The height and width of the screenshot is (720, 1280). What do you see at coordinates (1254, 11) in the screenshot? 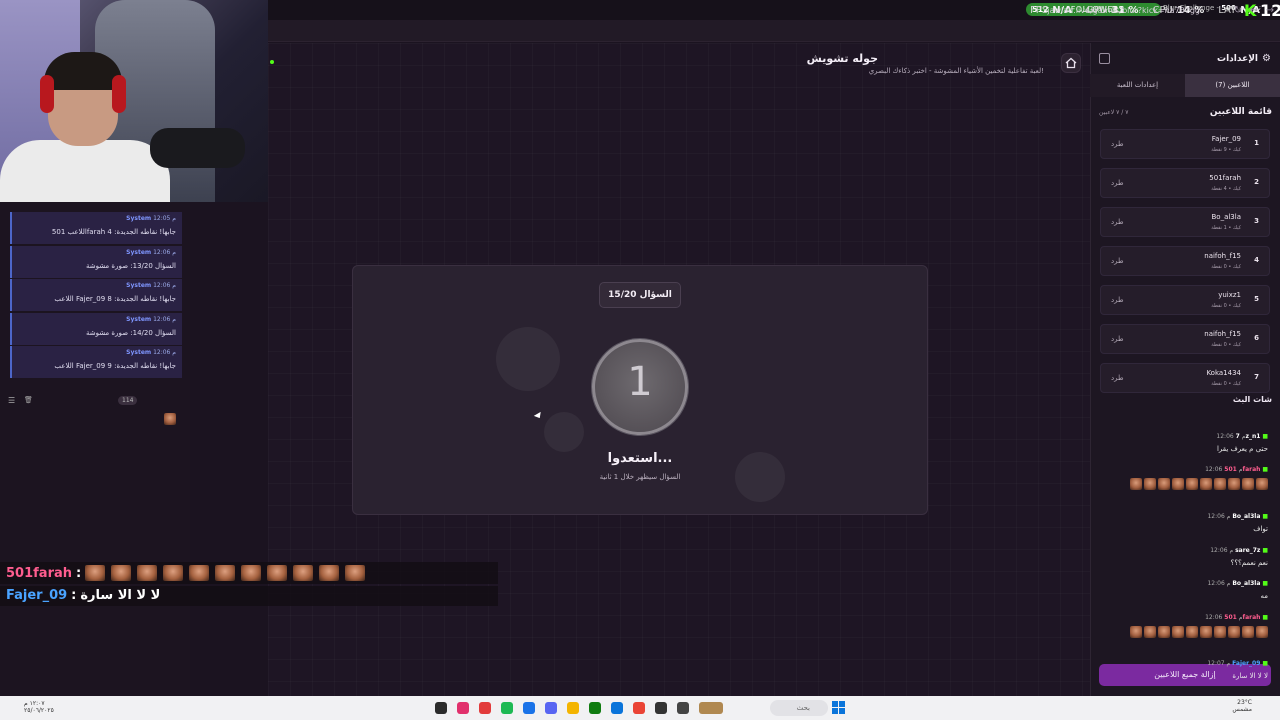
I see `back-icon: ←` at bounding box center [1254, 11].